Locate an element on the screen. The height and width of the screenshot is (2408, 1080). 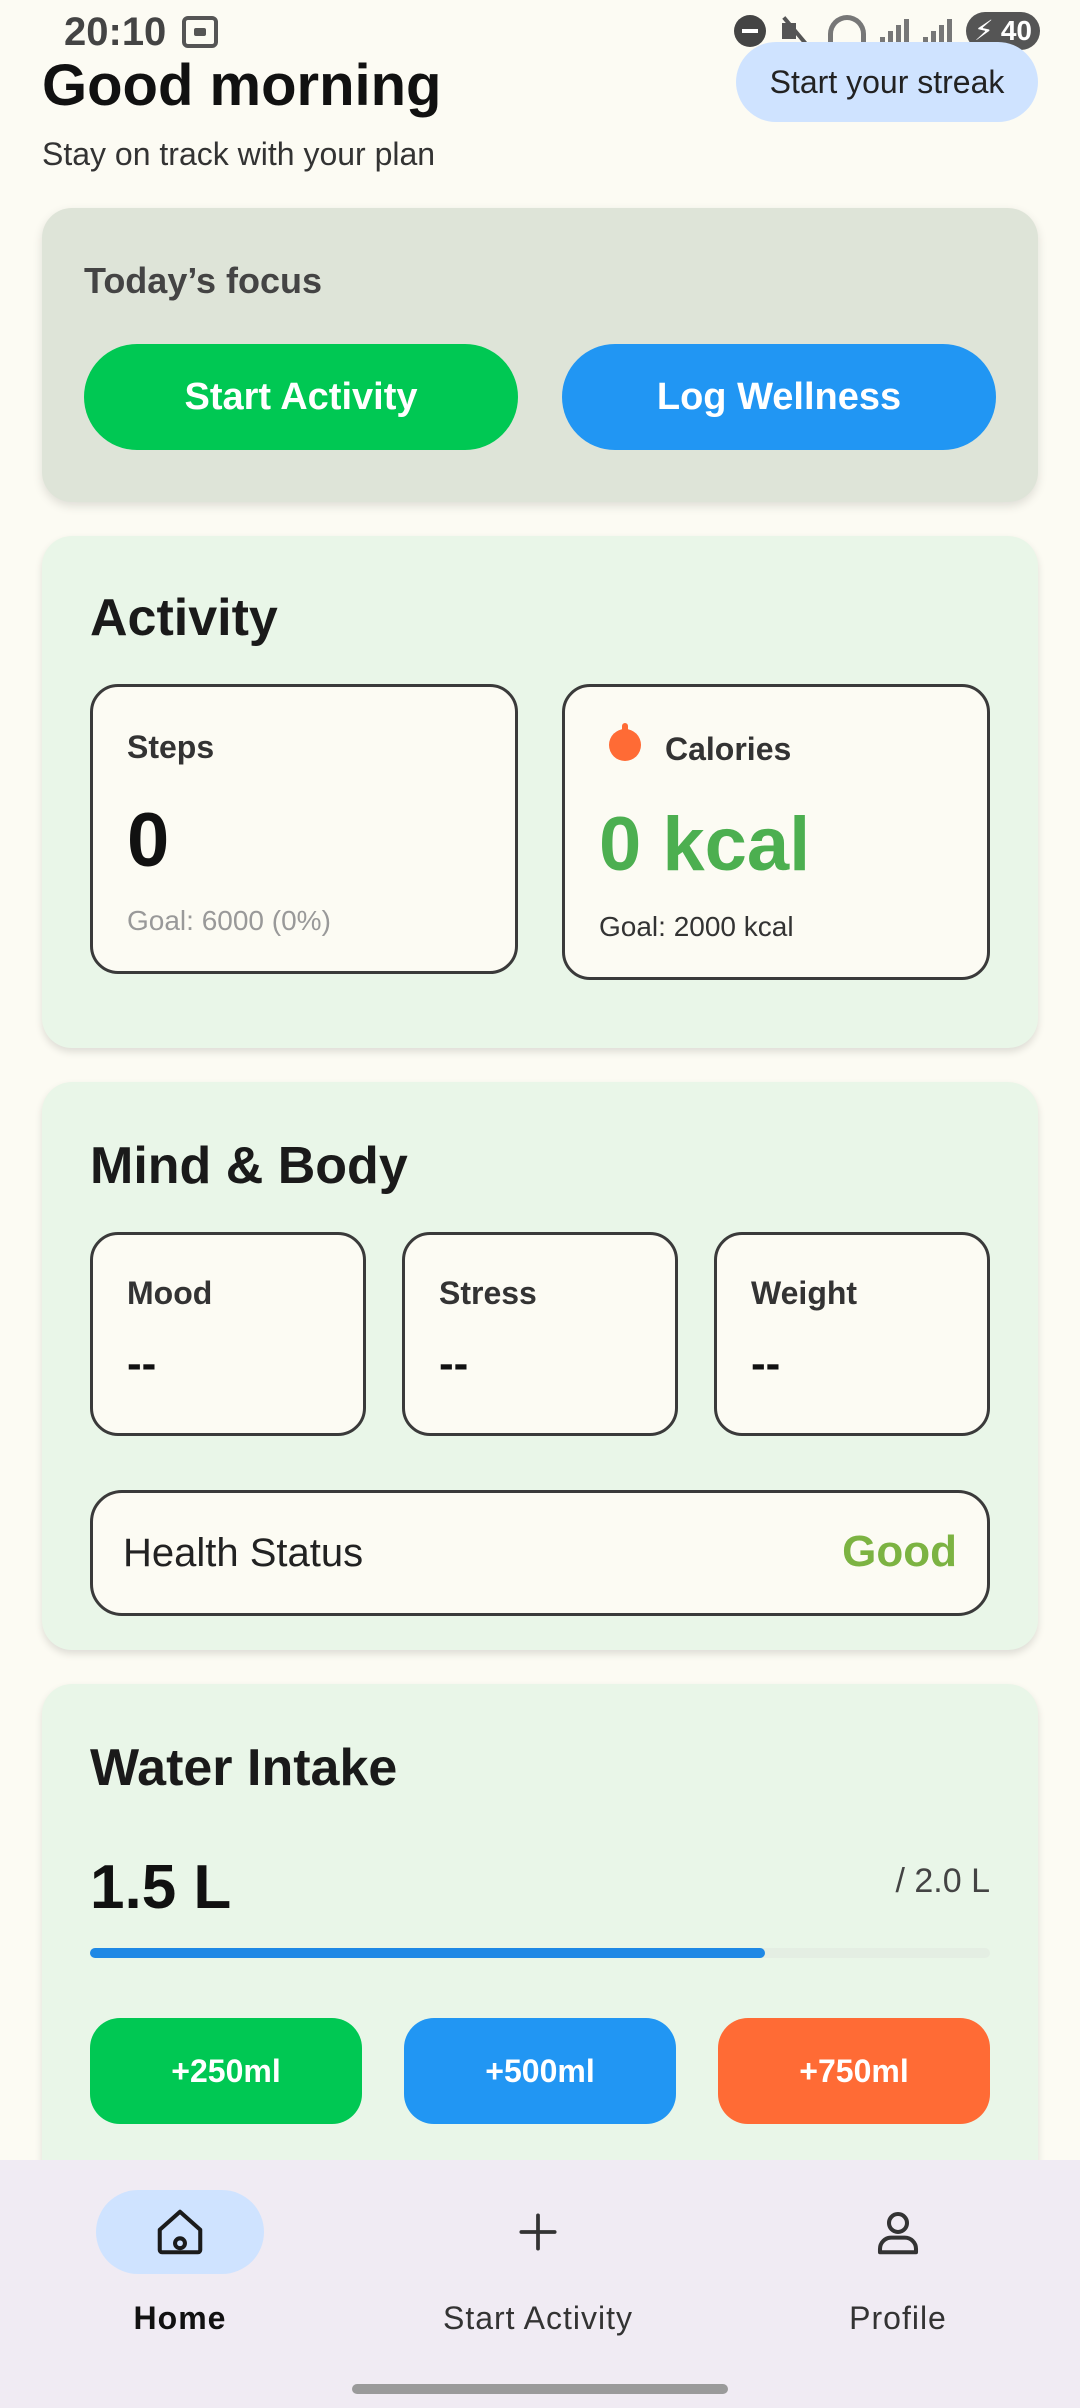
health-status-value: Good is located at coordinates (899, 1551).